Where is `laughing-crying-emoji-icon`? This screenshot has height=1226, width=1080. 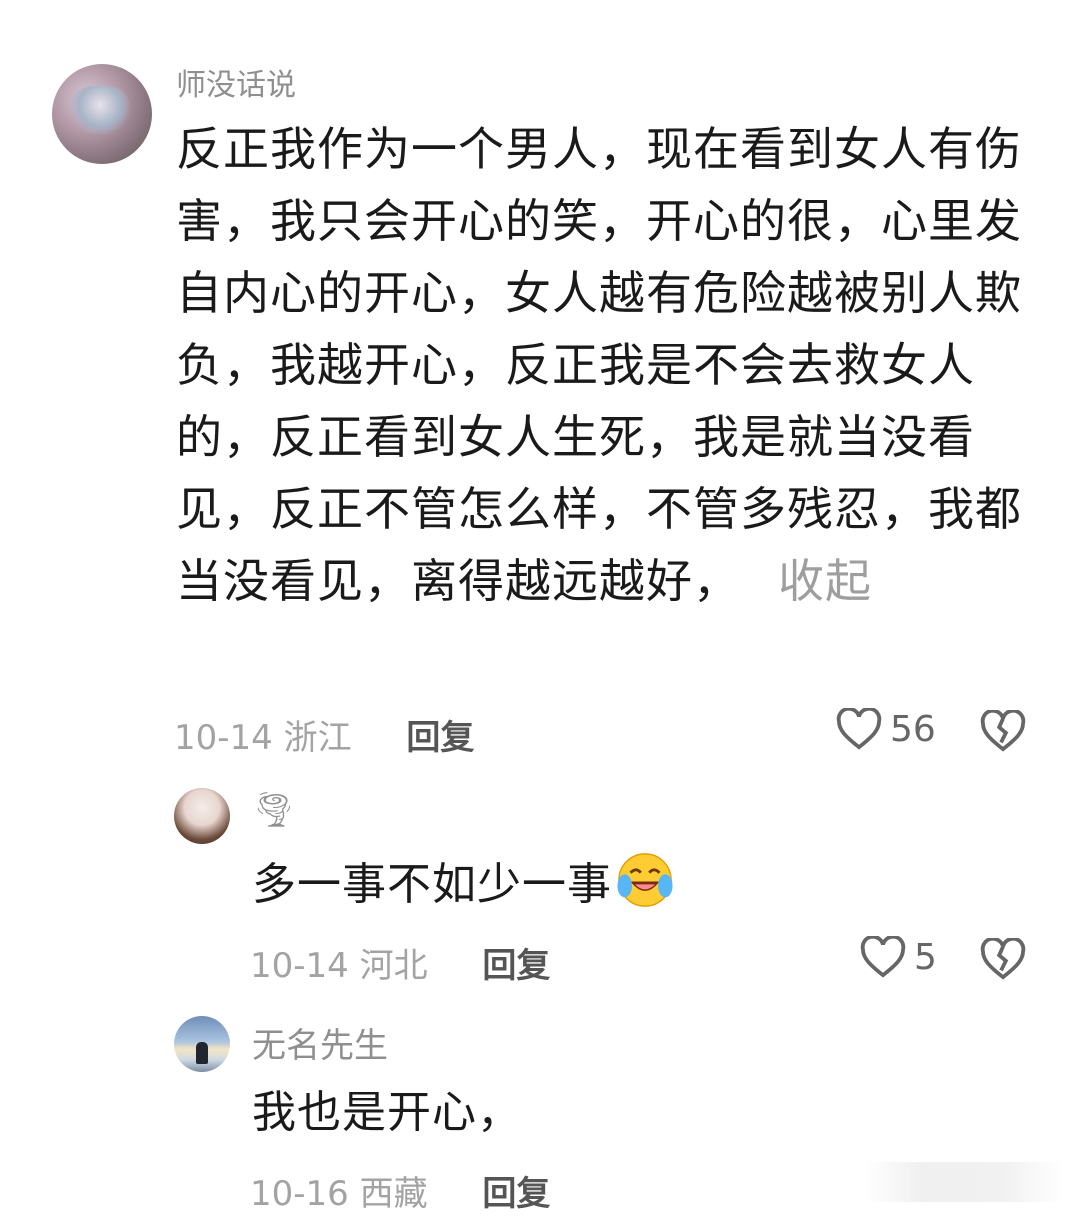
laughing-crying-emoji-icon is located at coordinates (645, 880).